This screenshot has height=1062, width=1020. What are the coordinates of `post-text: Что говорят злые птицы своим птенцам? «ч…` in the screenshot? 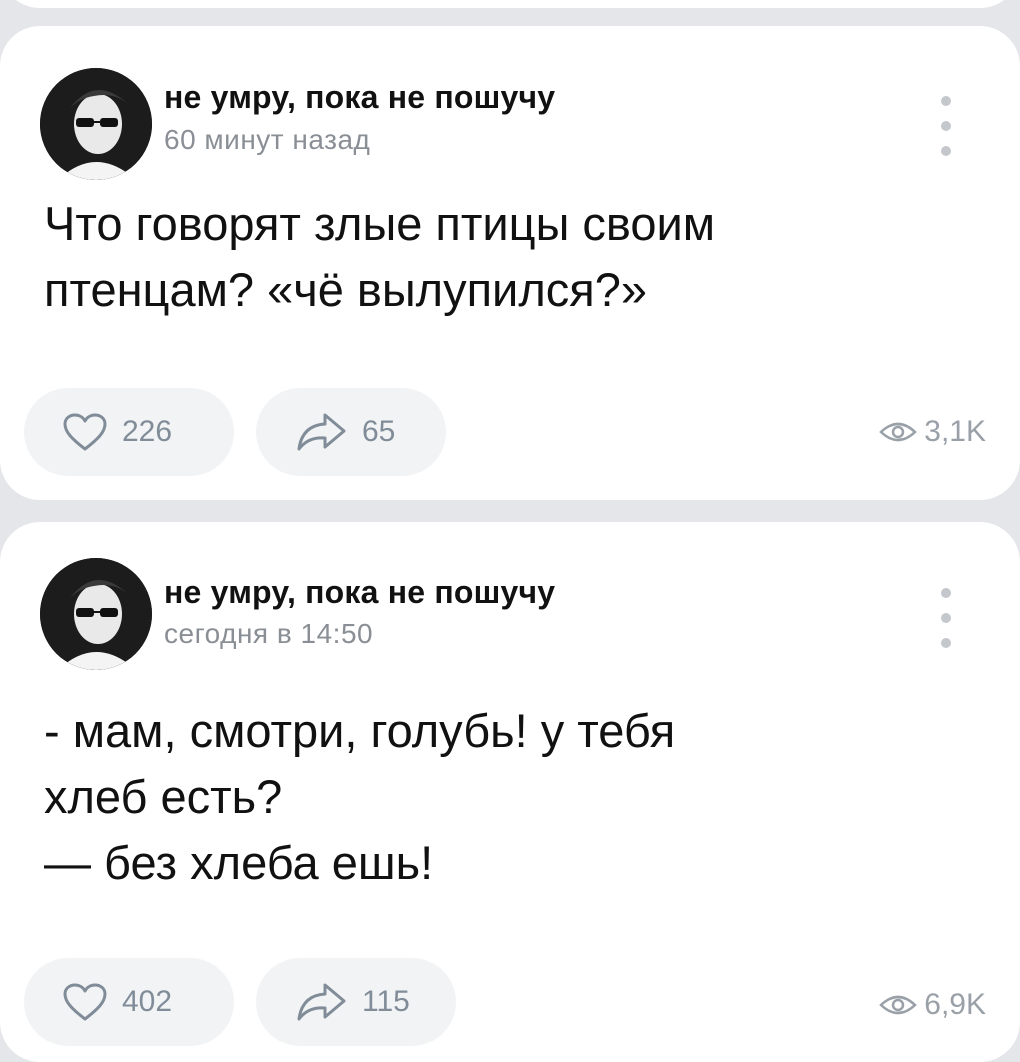 It's located at (380, 256).